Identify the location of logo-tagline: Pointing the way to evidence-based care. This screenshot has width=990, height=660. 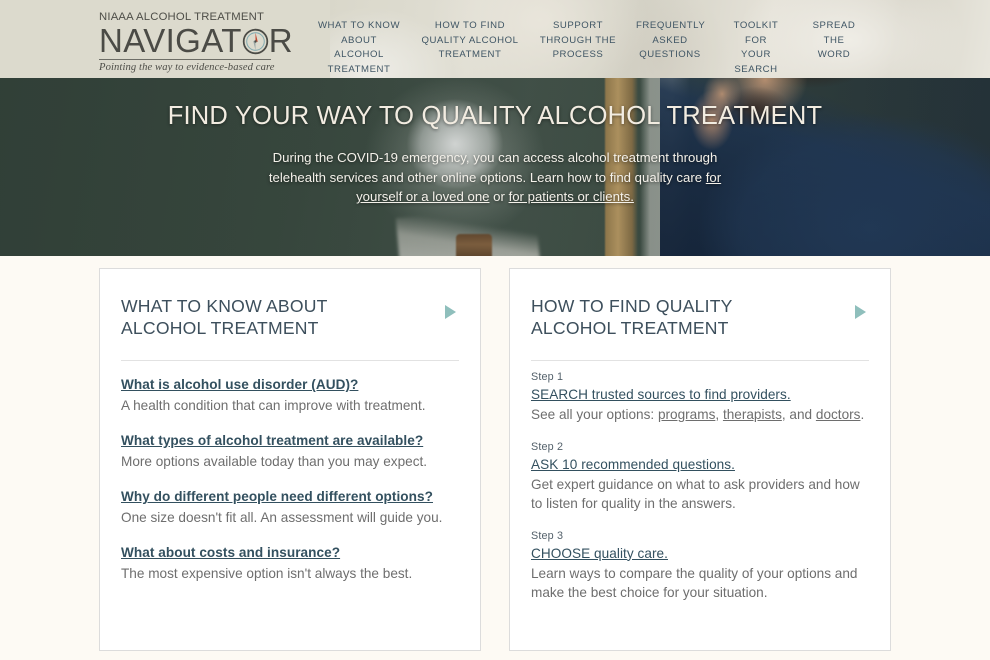
(187, 67).